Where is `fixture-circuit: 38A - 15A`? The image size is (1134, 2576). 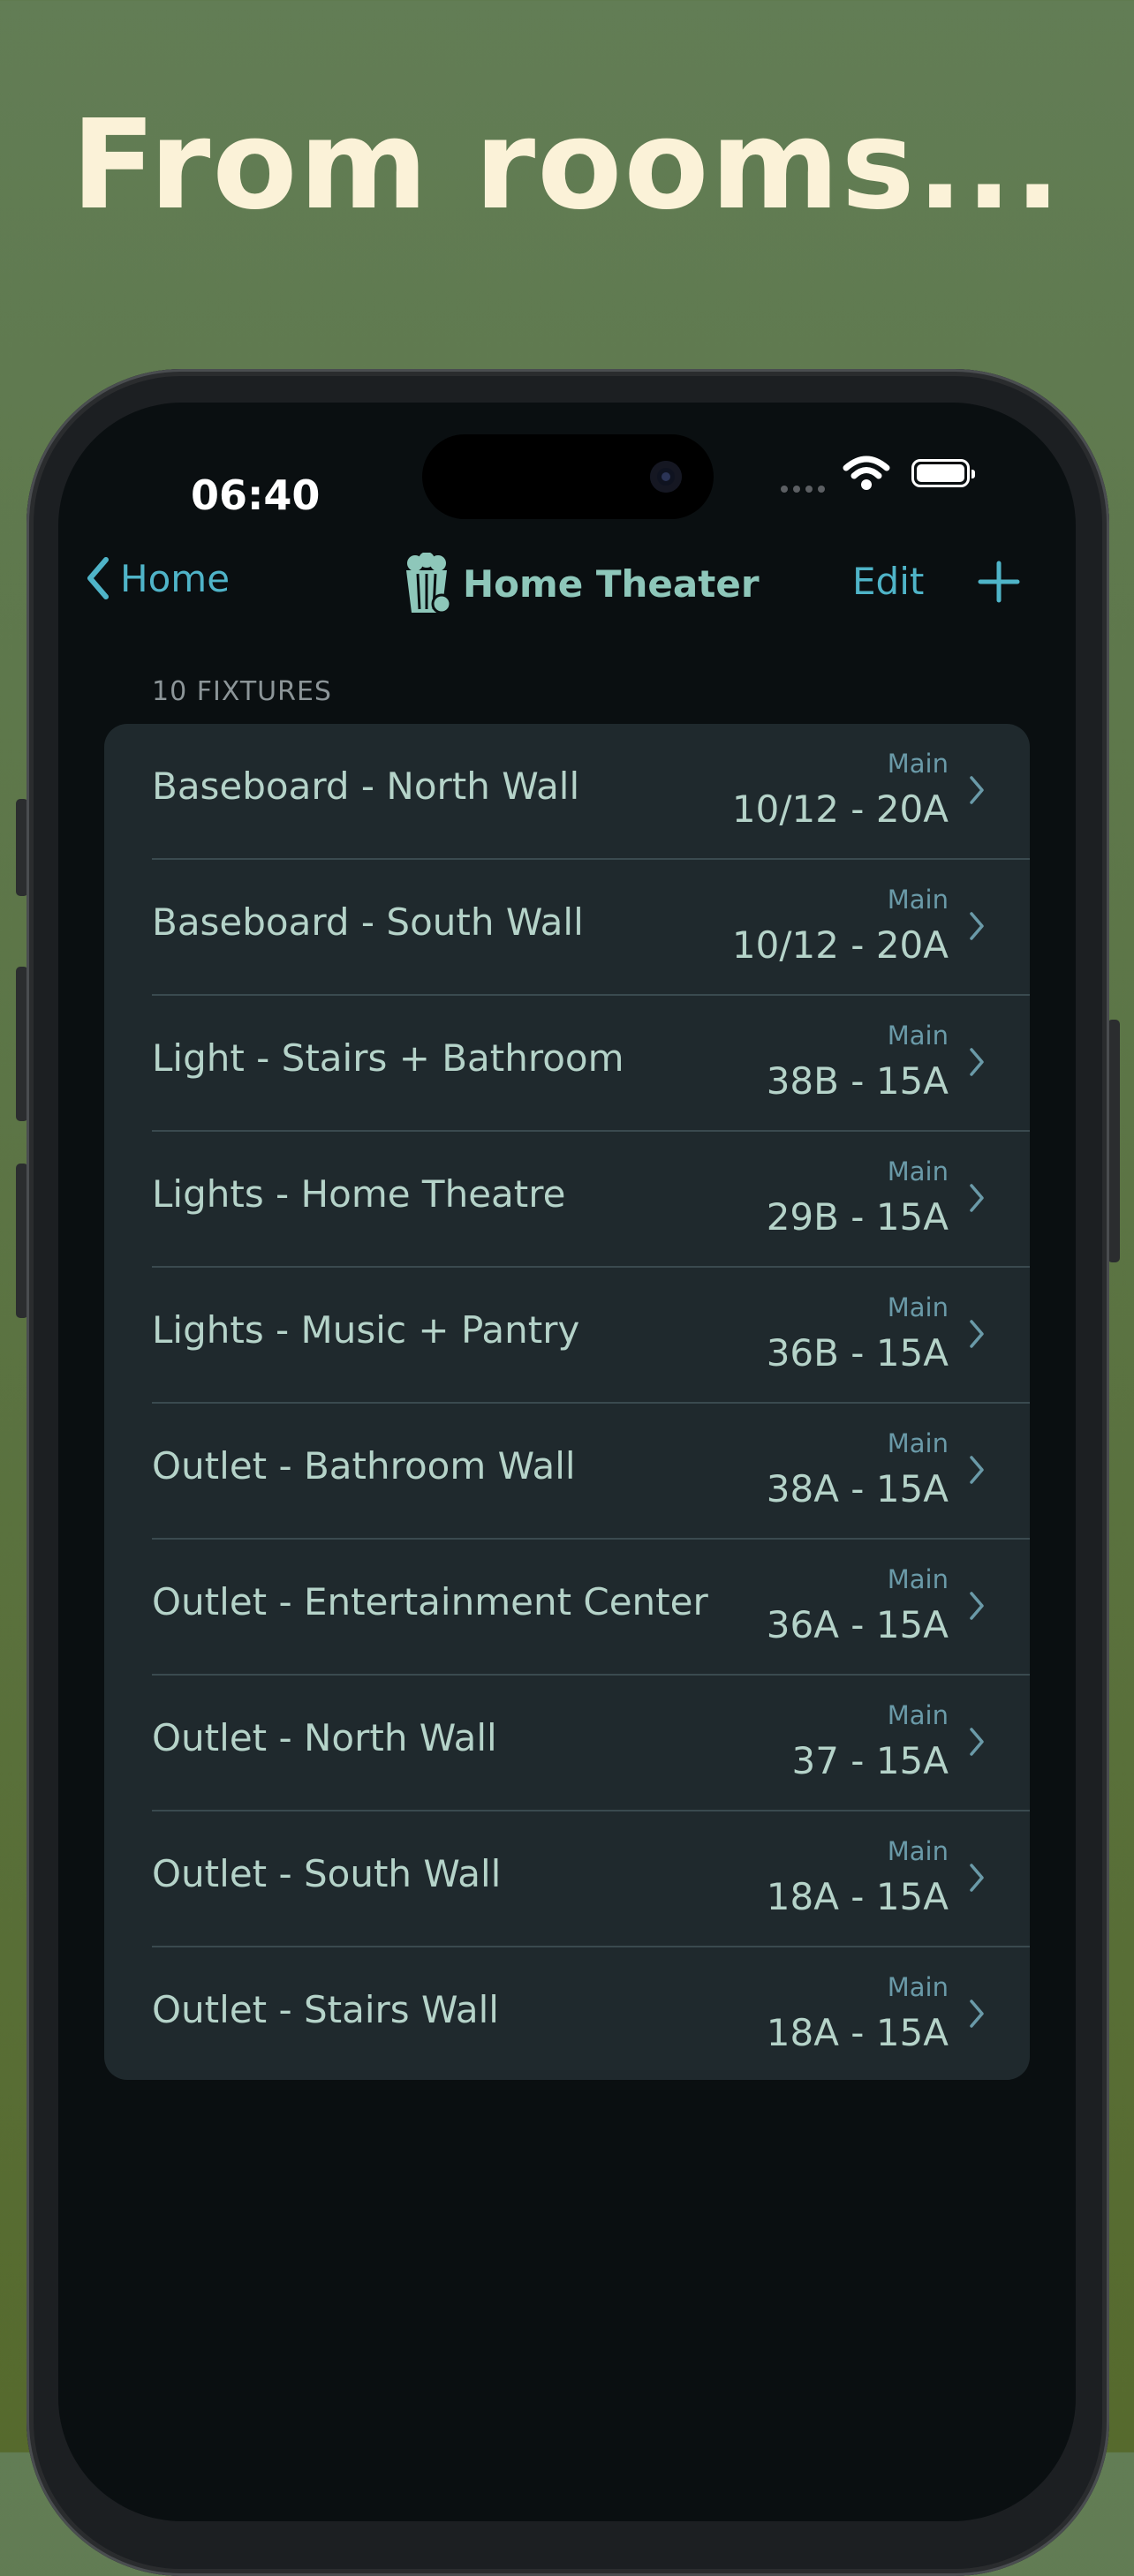
fixture-circuit: 38A - 15A is located at coordinates (858, 1489).